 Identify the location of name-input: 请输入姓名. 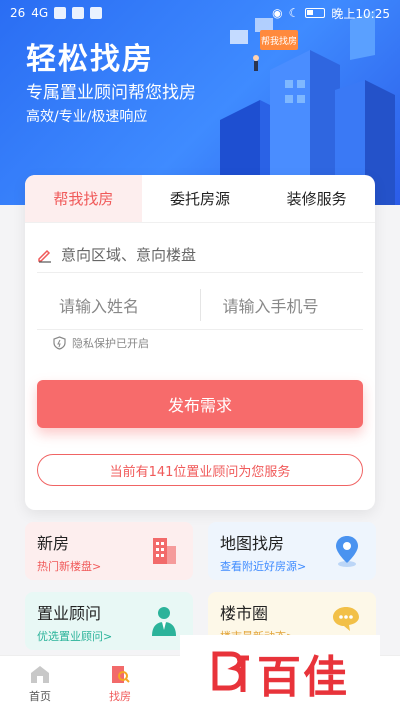
(118, 305).